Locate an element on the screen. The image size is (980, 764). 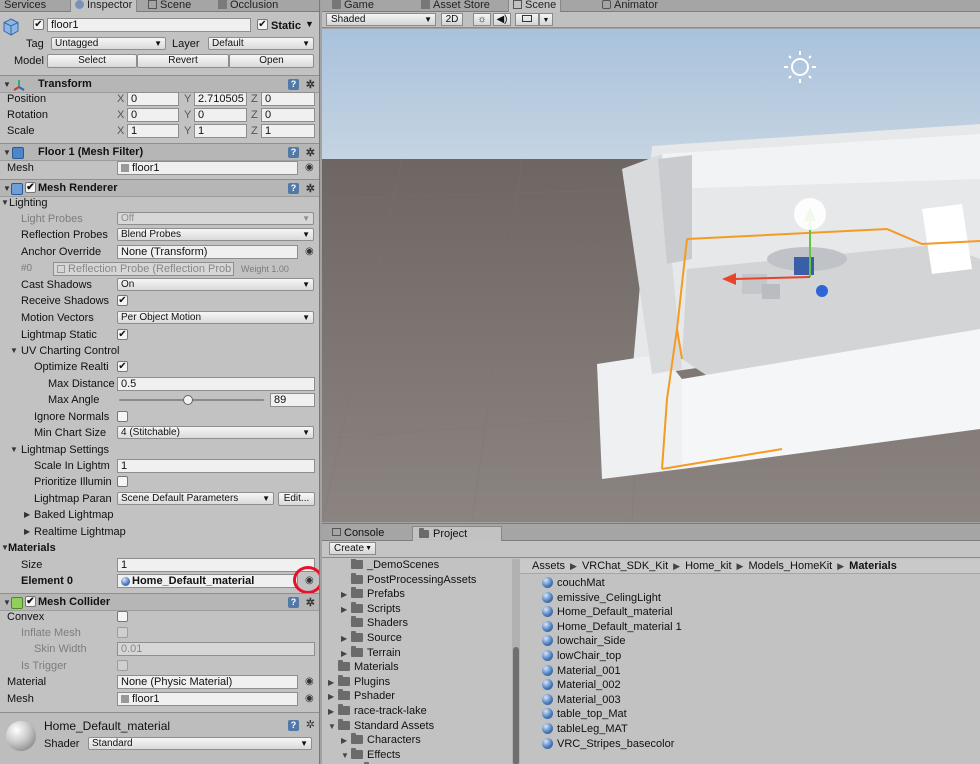
active-checkbox: ✔ is located at coordinates (38, 24).